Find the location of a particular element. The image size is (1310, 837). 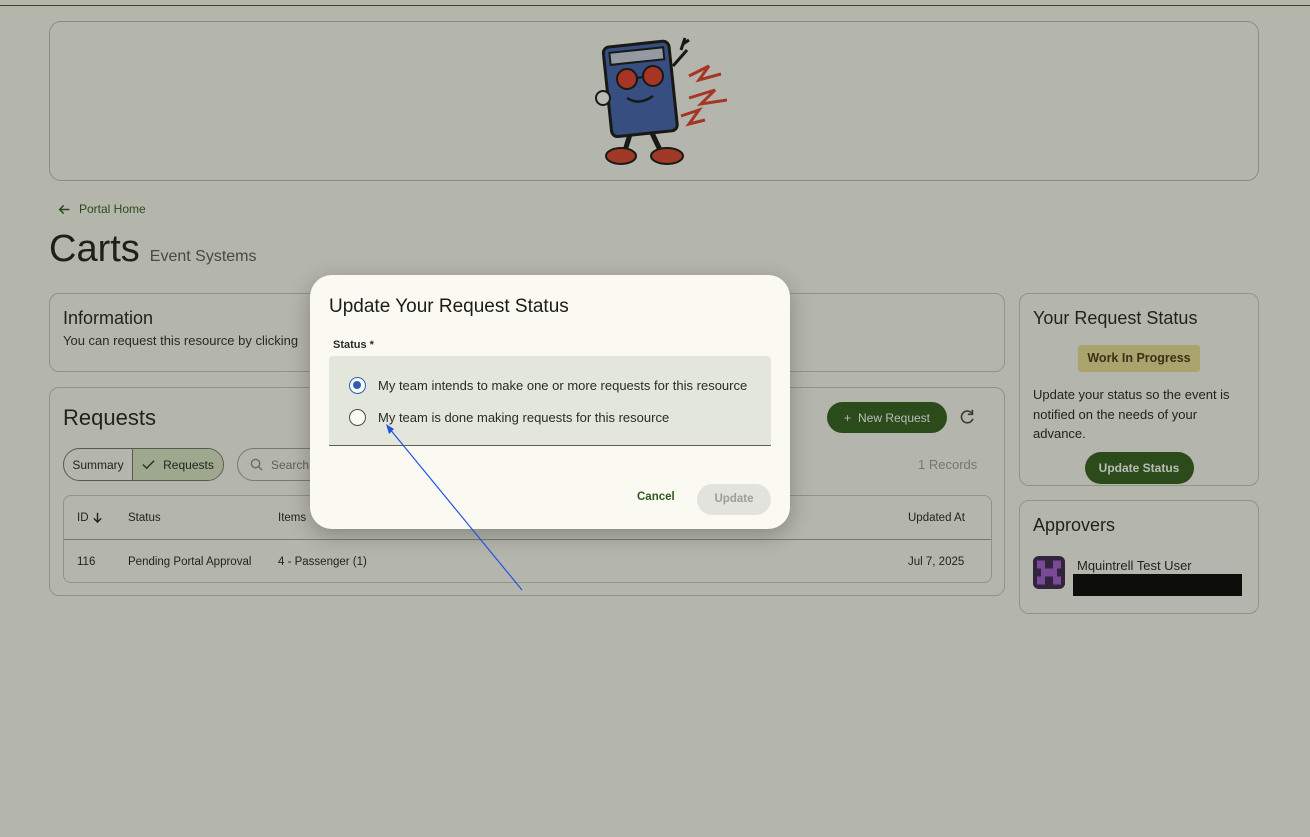

cancel-button: Cancel is located at coordinates (656, 497).